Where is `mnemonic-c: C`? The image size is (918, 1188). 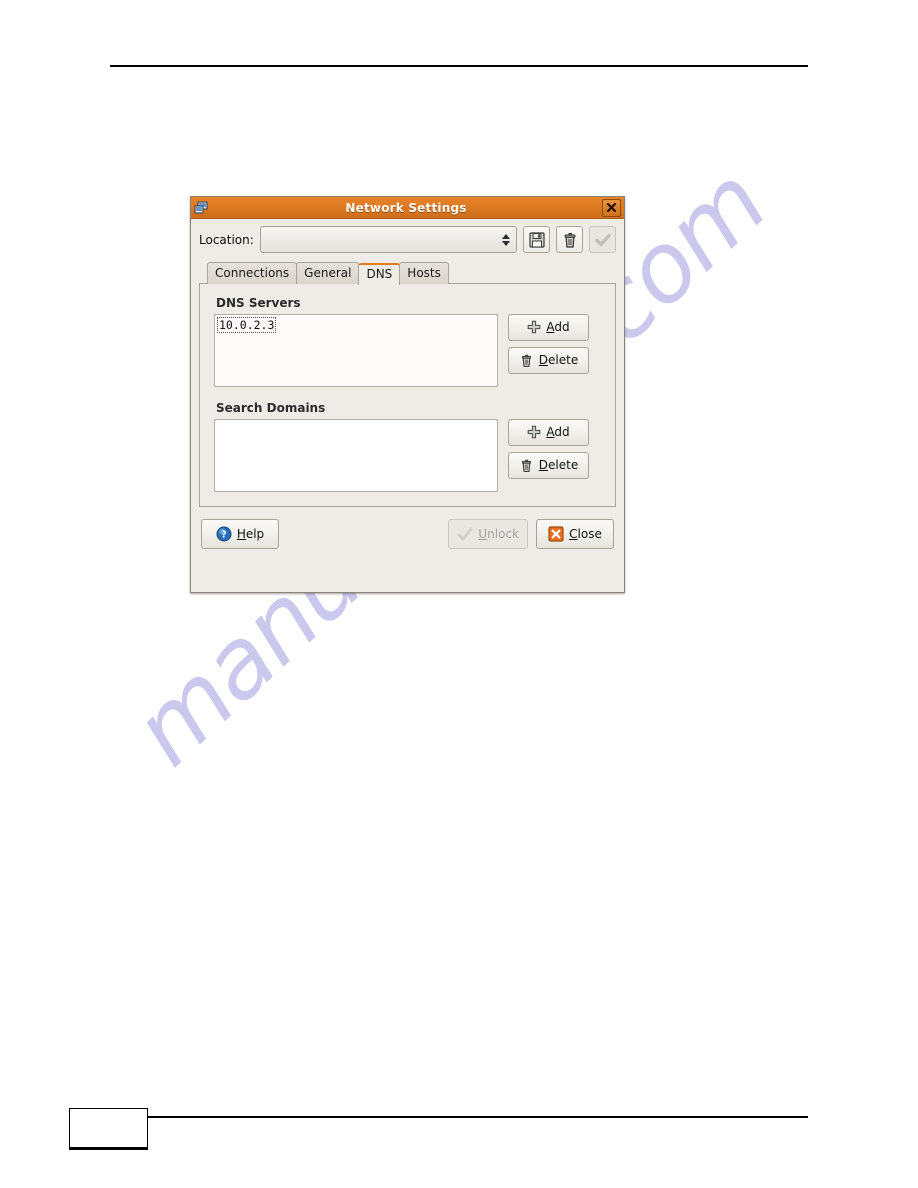
mnemonic-c: C is located at coordinates (573, 533).